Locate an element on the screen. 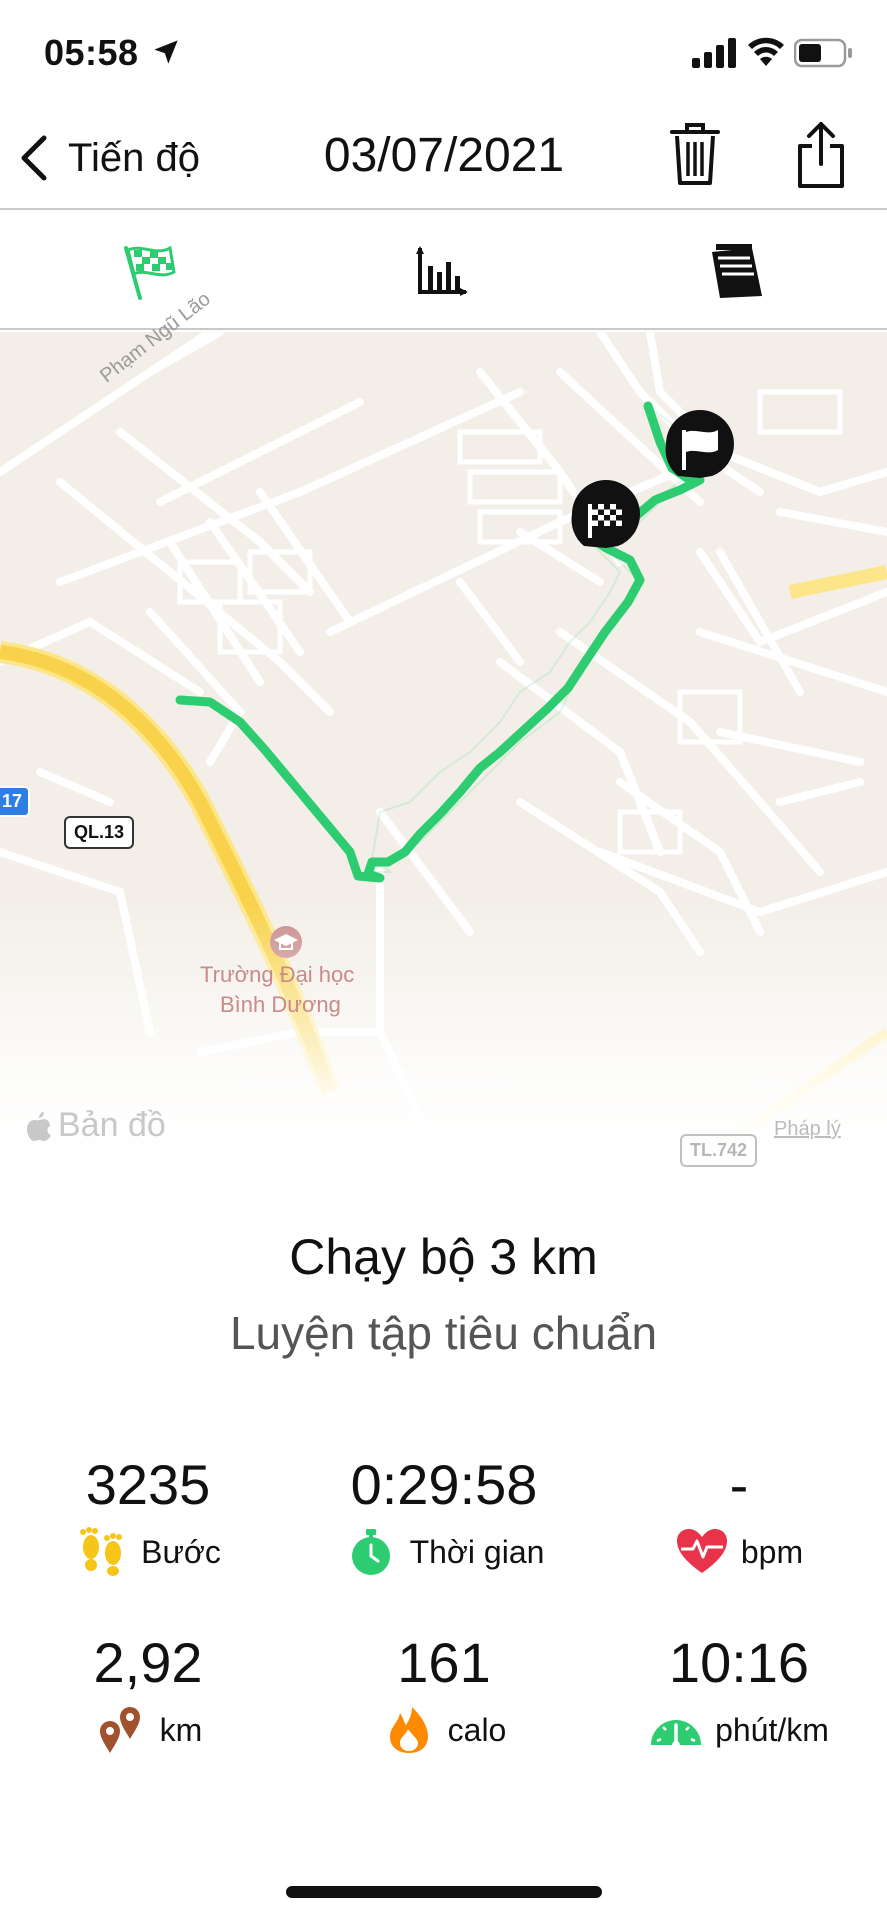 The width and height of the screenshot is (887, 1920). checkered-flag-icon is located at coordinates (148, 272).